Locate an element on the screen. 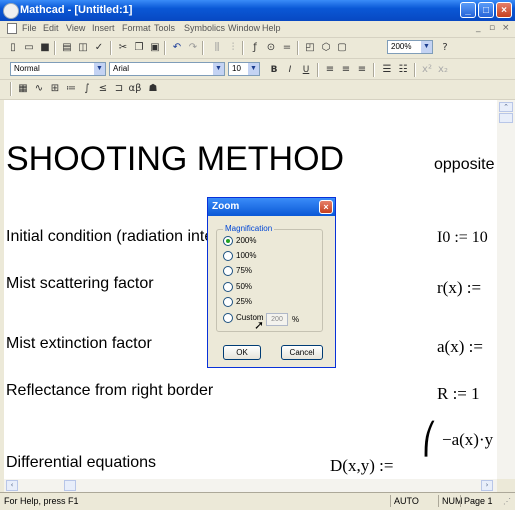  insert-hyperlink-icon: ◰ is located at coordinates (310, 48).